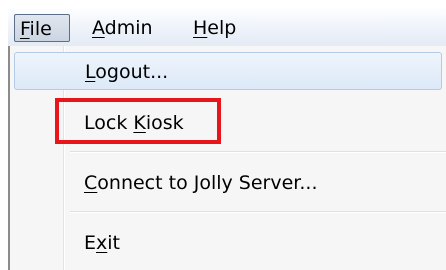 The image size is (446, 270). I want to click on exit-label: it, so click(113, 243).